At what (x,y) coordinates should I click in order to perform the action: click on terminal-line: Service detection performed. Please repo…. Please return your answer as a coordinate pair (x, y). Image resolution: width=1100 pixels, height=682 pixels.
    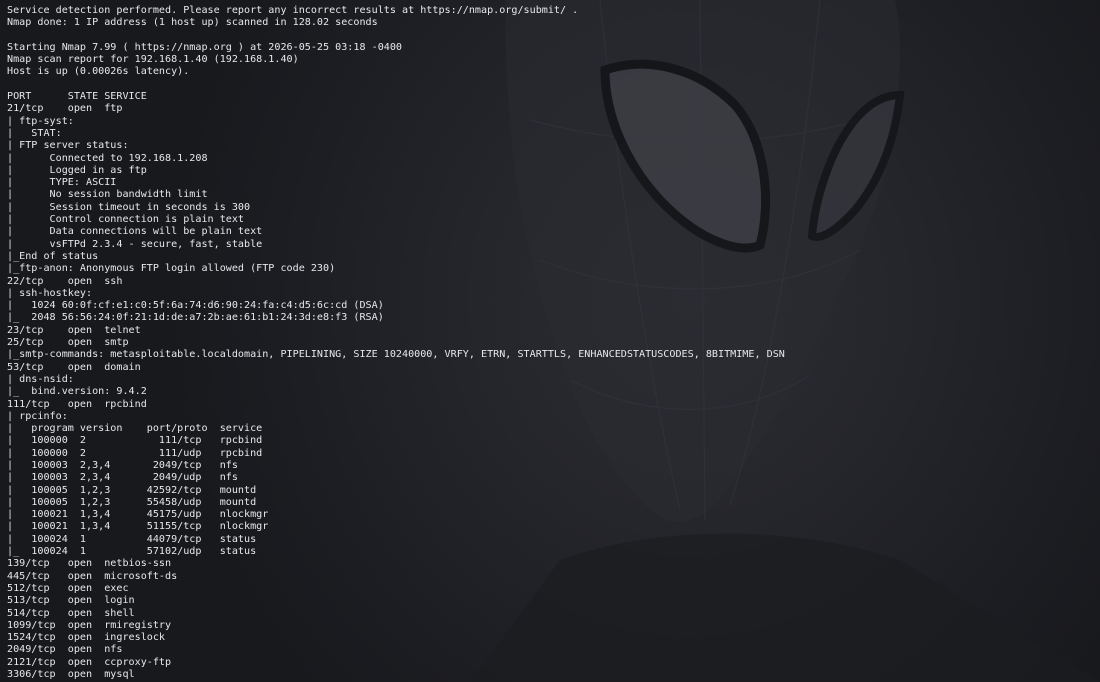
    Looking at the image, I should click on (293, 10).